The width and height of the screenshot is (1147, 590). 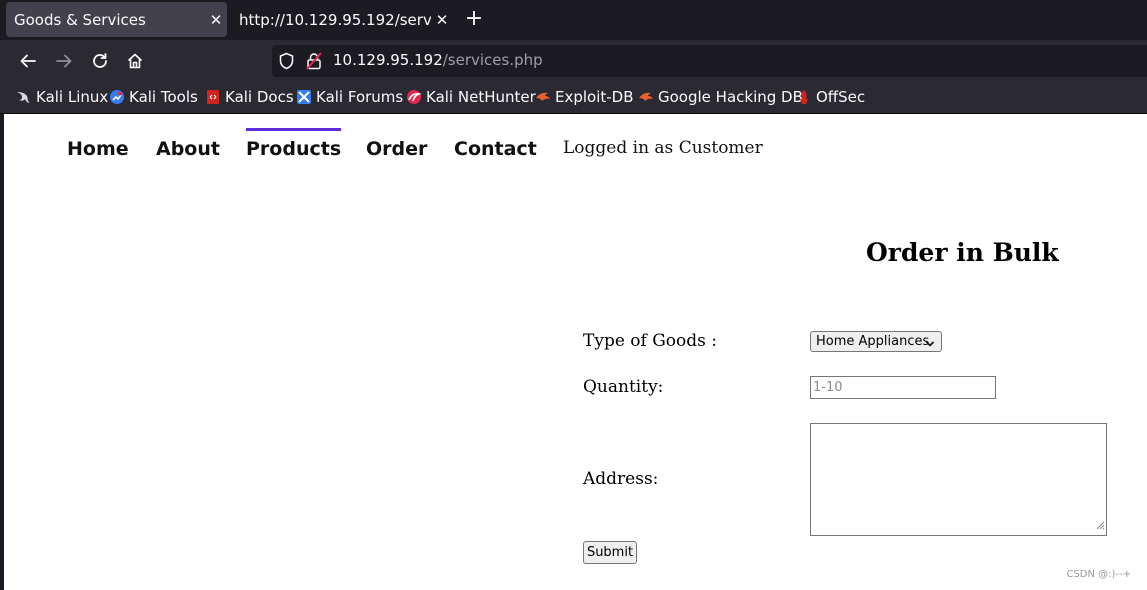 I want to click on menu-order: Order, so click(x=396, y=149).